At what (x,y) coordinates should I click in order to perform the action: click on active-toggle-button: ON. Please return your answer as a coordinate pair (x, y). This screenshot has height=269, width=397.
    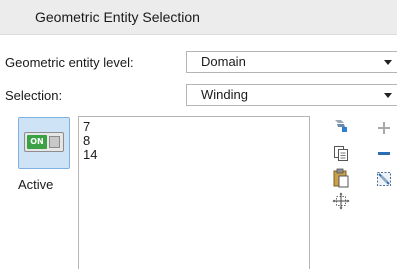
    Looking at the image, I should click on (44, 143).